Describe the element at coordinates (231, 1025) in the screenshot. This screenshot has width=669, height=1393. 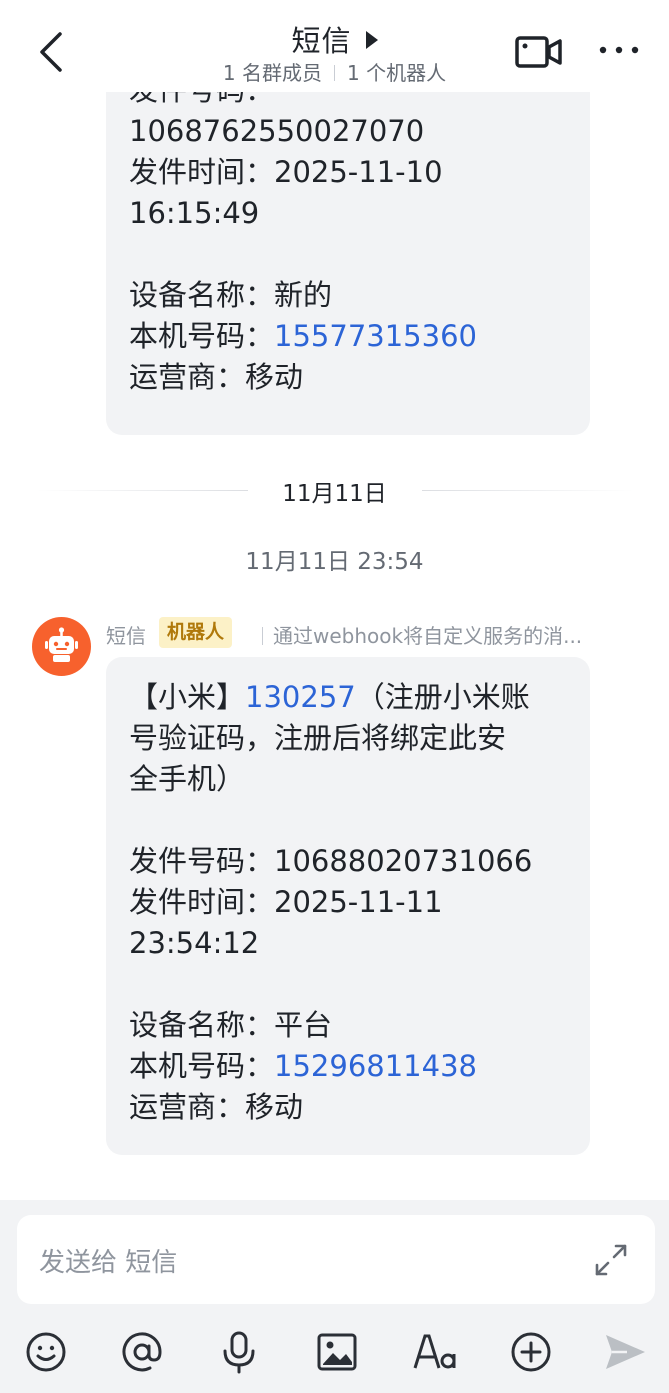
I see `message-line: 设备名称：平台` at that location.